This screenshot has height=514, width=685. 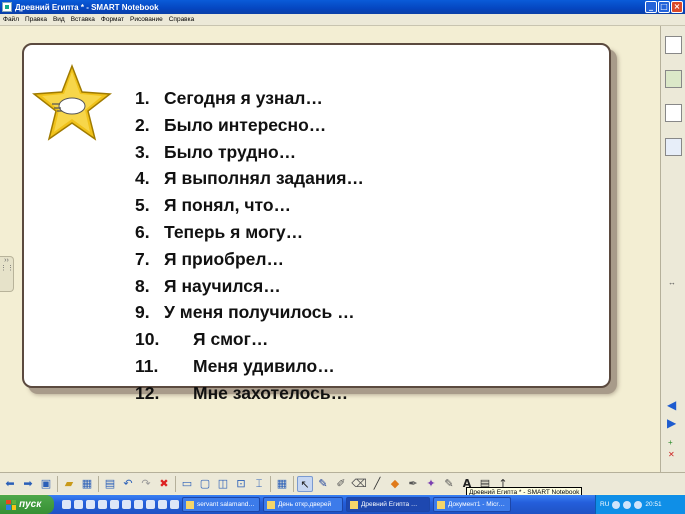 I want to click on table-icon: ▦, so click(x=282, y=484).